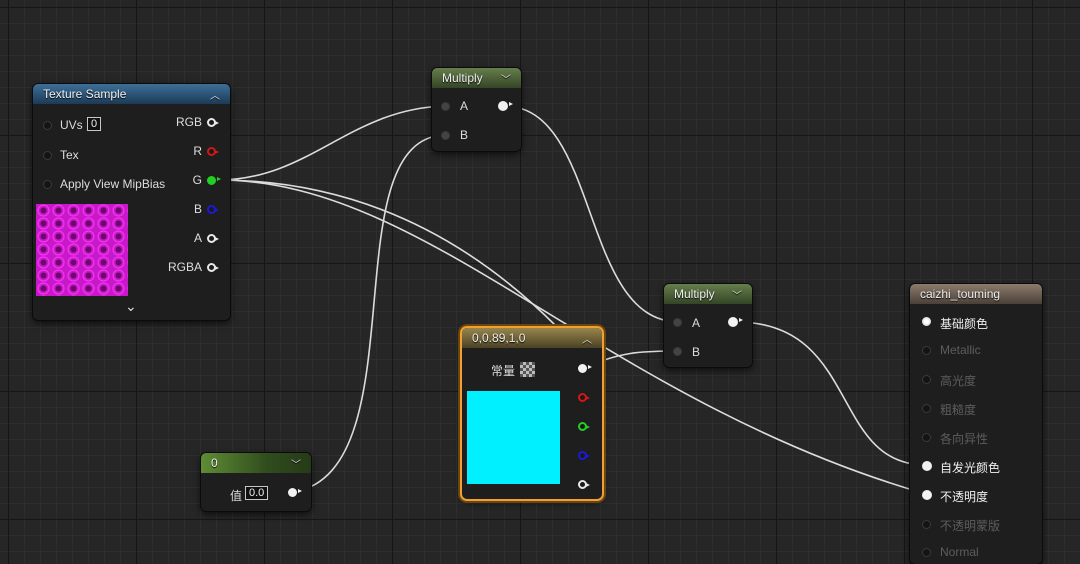 This screenshot has height=564, width=1080. What do you see at coordinates (47, 184) in the screenshot?
I see `mipbias-input-pin` at bounding box center [47, 184].